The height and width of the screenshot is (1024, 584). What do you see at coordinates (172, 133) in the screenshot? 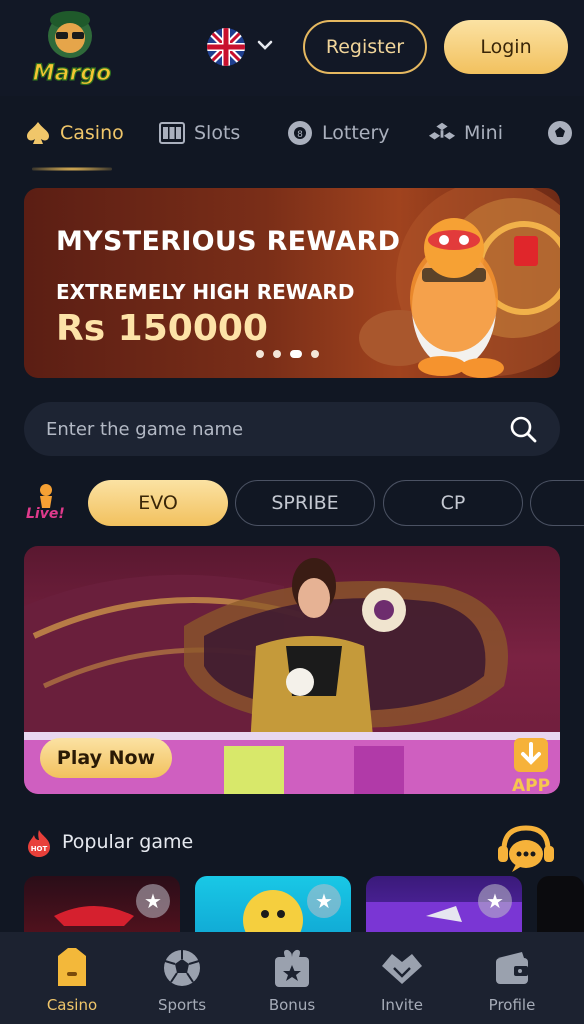
I see `slot-machine-icon` at bounding box center [172, 133].